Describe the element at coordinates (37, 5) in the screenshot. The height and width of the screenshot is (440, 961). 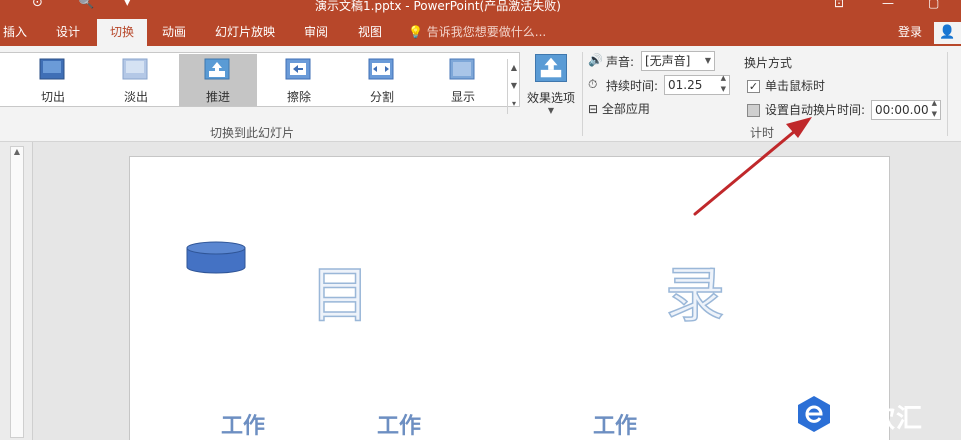
I see `touch-mode-icon: ⊙` at that location.